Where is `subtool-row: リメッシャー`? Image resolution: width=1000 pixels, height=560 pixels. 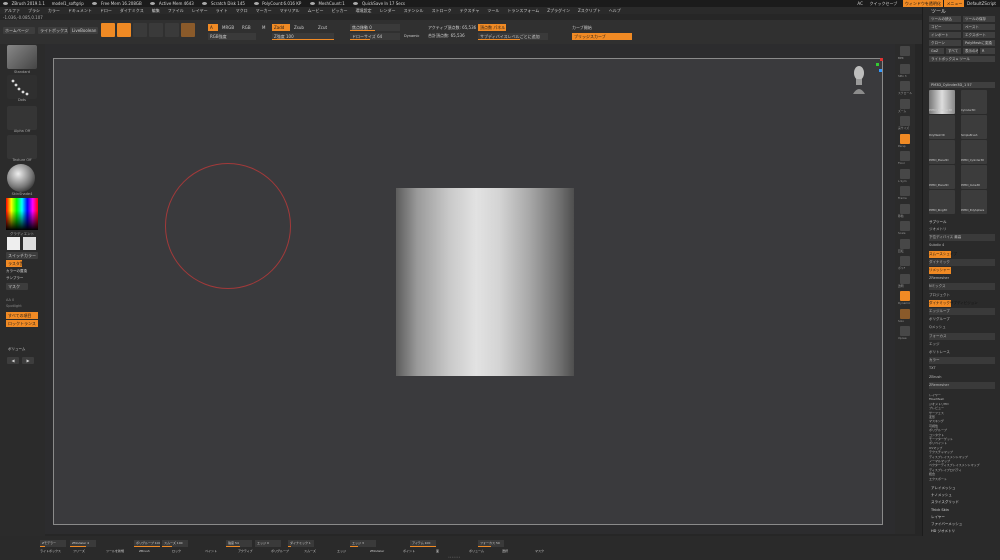 subtool-row: リメッシャー is located at coordinates (940, 270).